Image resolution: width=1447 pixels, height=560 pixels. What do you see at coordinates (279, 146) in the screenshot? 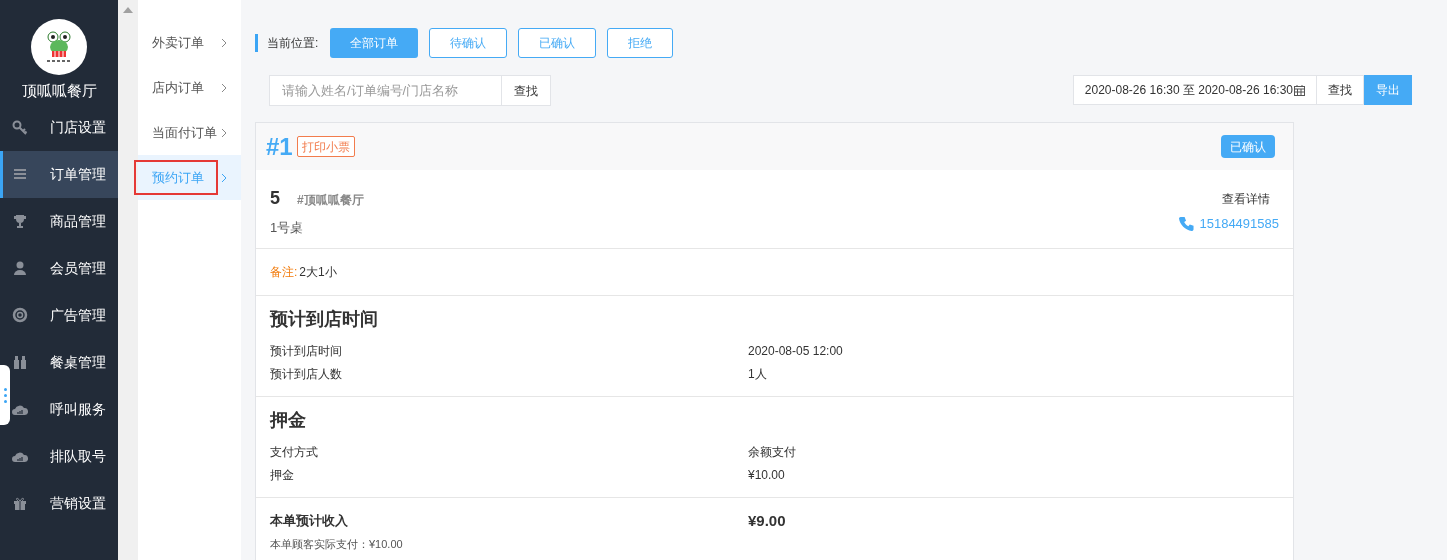
I see `order-number: #1` at bounding box center [279, 146].